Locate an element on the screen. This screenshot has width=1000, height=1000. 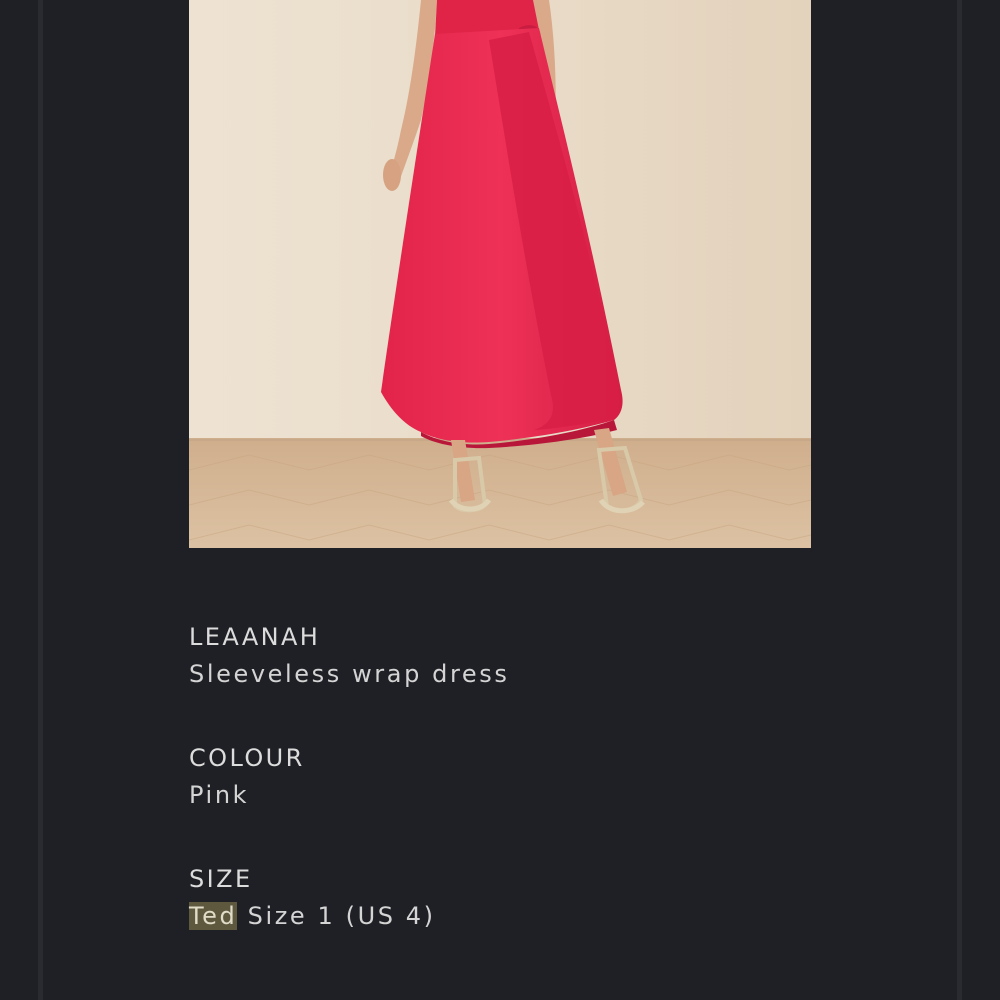
size-highlight: Ted is located at coordinates (213, 916).